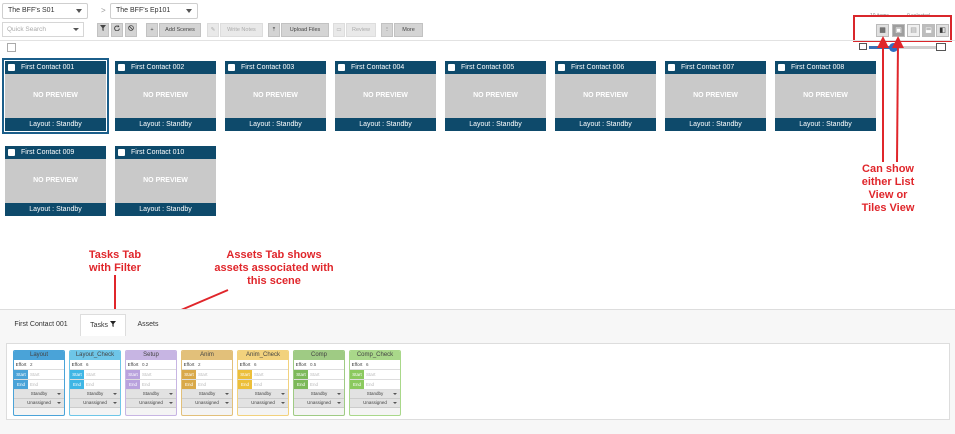 Image resolution: width=955 pixels, height=434 pixels. What do you see at coordinates (207, 355) in the screenshot?
I see `task-name: Anim` at bounding box center [207, 355].